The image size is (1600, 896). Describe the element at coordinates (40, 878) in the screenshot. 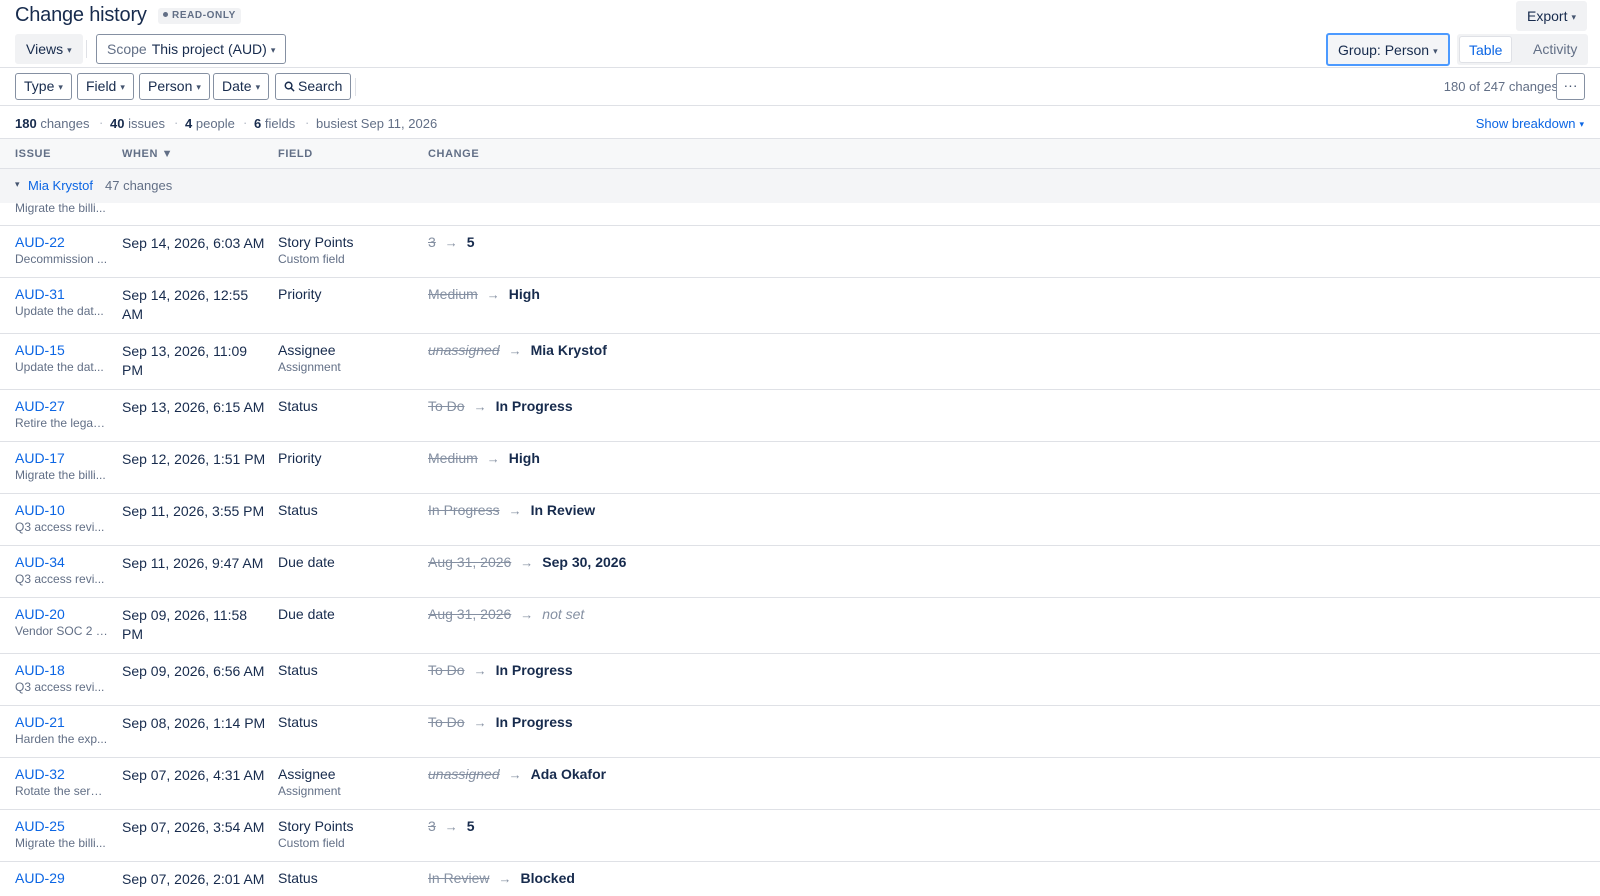

I see `issue-key-link: AUD-29` at that location.